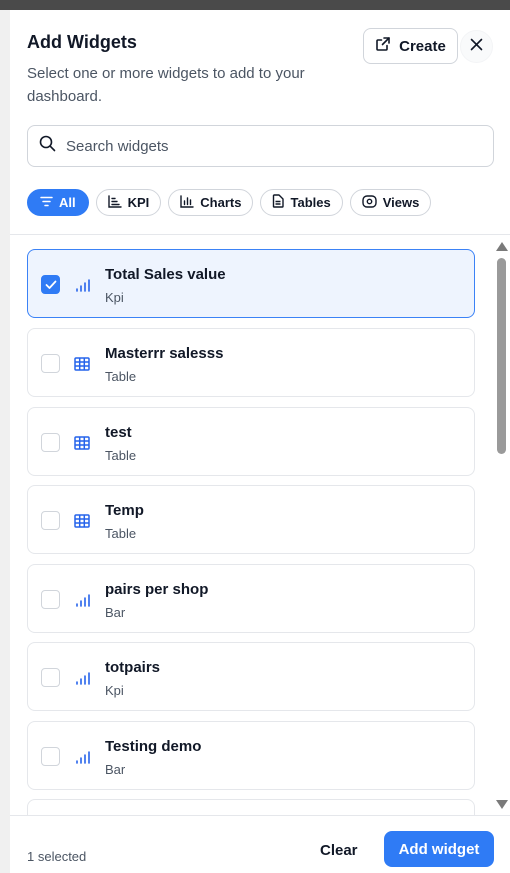 The width and height of the screenshot is (510, 873). I want to click on add-widget-button: Add widget, so click(439, 849).